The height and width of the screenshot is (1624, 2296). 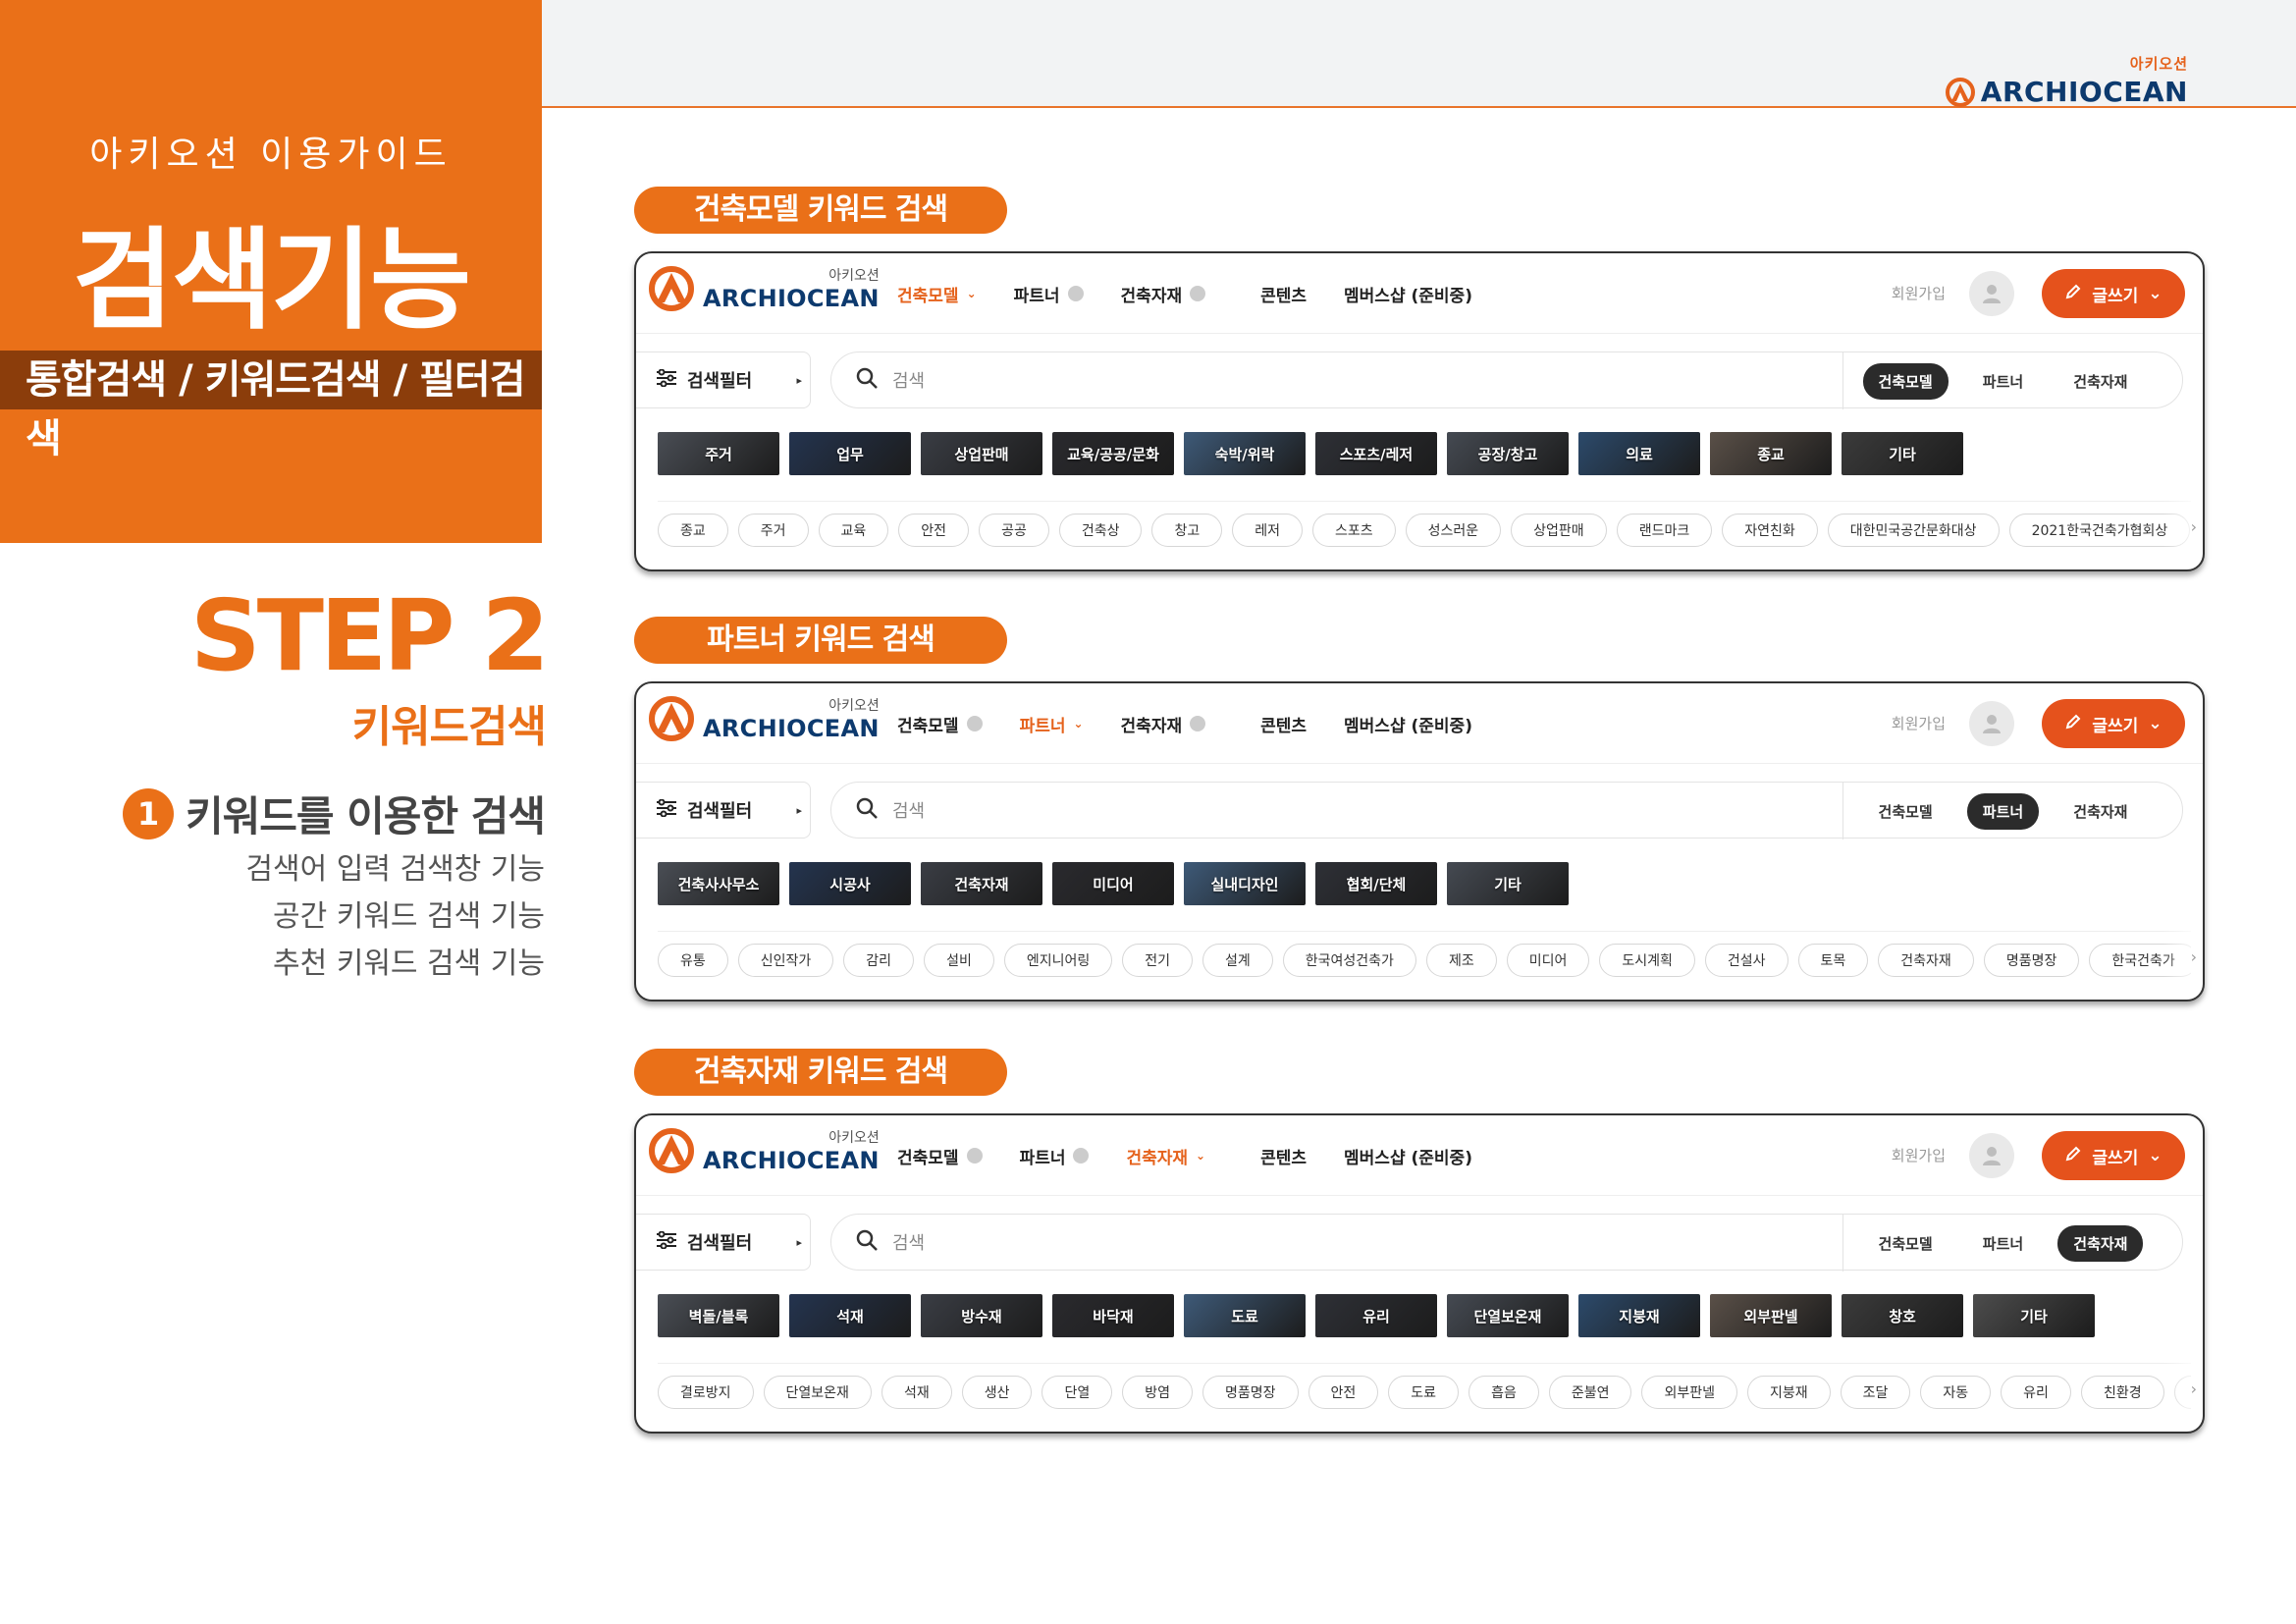 I want to click on keyword-chip: 제조, so click(x=1461, y=960).